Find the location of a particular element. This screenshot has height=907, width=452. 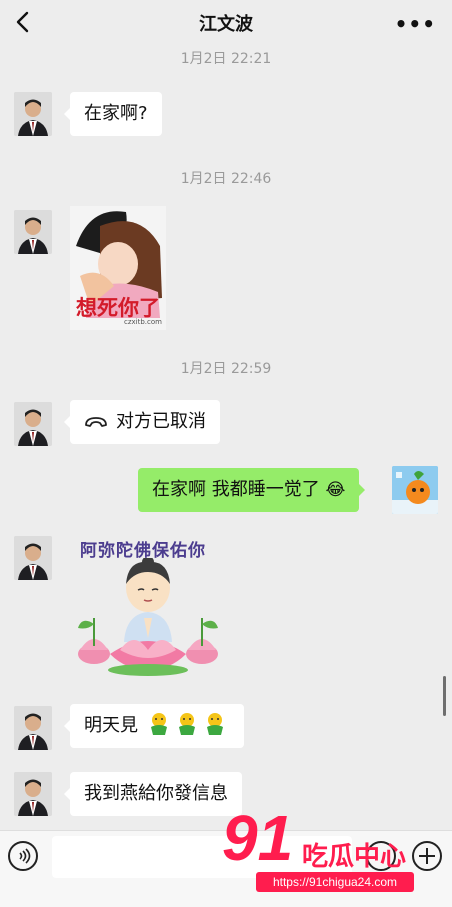

watermark-logo-number: 91 is located at coordinates (258, 838).